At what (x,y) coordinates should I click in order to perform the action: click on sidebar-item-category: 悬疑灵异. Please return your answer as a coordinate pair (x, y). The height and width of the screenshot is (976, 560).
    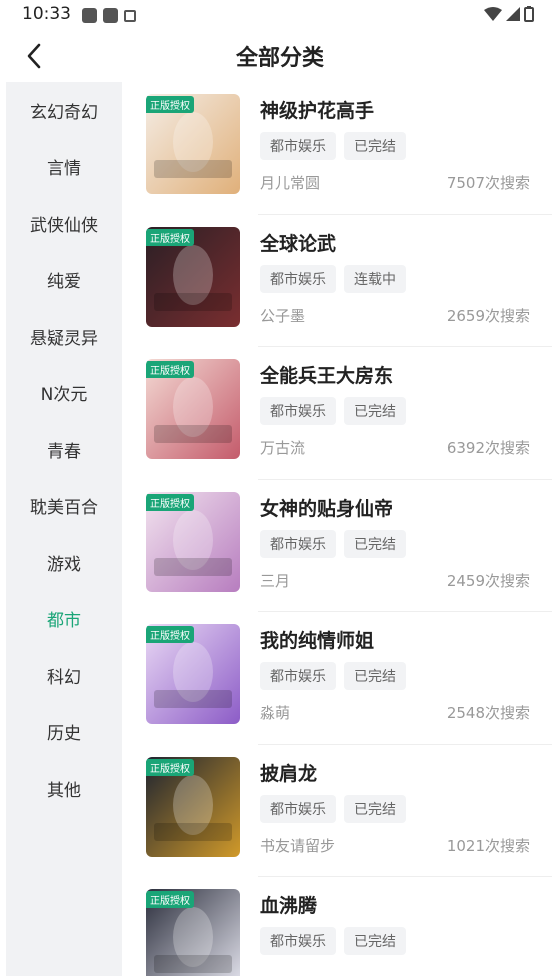
    Looking at the image, I should click on (64, 336).